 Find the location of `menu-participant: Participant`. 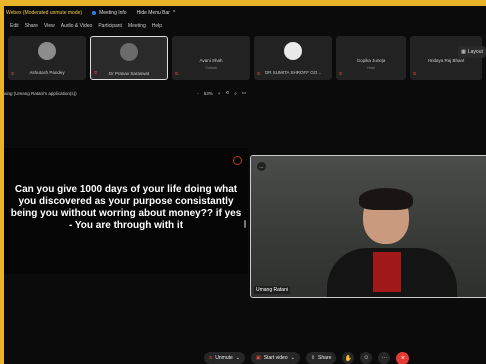

menu-participant: Participant is located at coordinates (110, 28).